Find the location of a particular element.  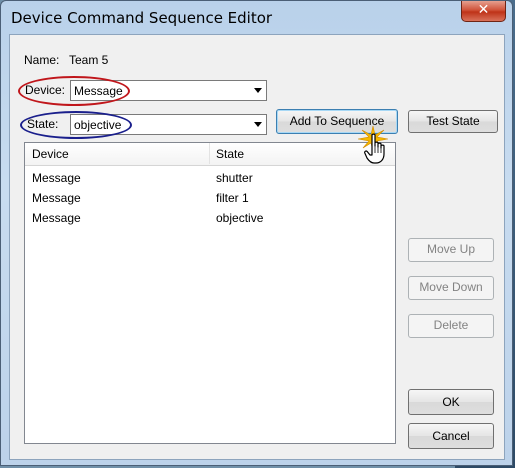

column-header-device: Device is located at coordinates (50, 154).